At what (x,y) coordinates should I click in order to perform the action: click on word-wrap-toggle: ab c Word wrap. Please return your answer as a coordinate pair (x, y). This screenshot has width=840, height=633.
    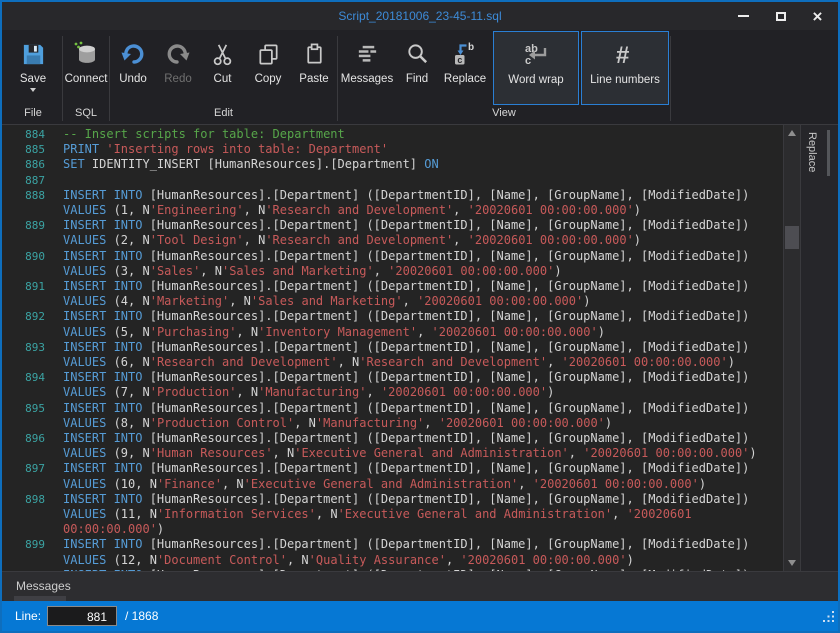
    Looking at the image, I should click on (536, 68).